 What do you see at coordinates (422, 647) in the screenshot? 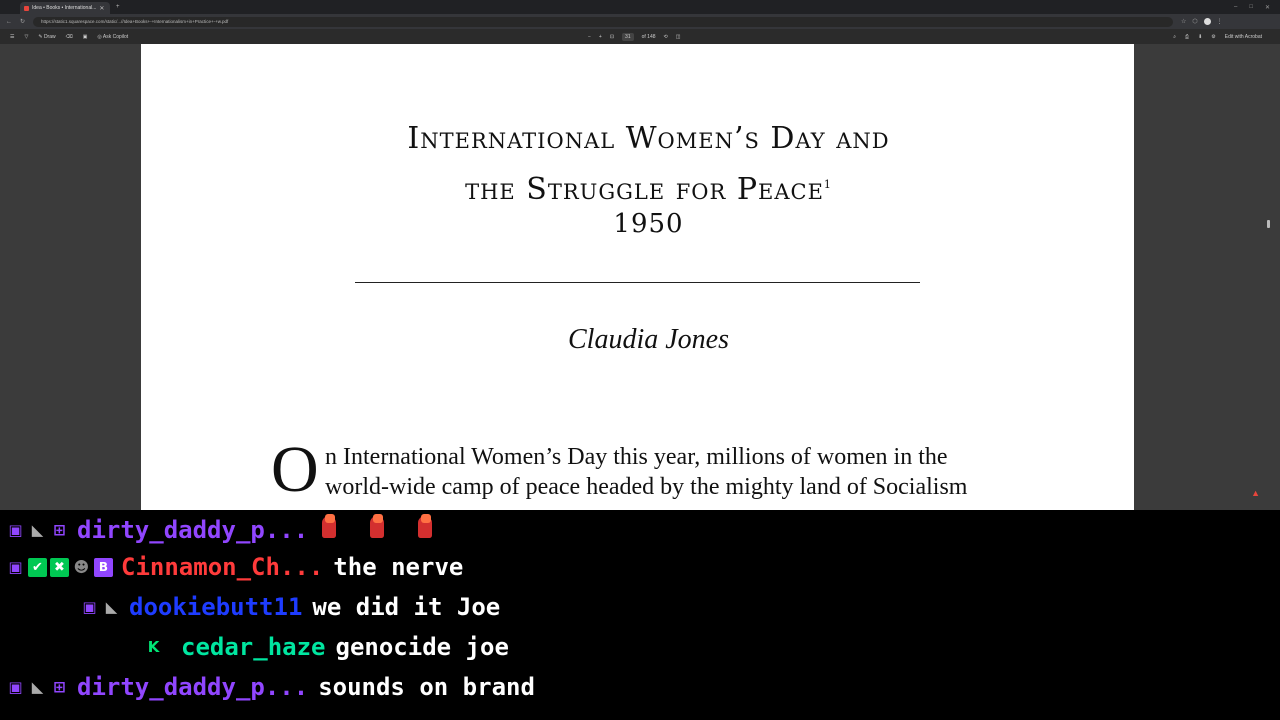
I see `chat-text: genocide joe` at bounding box center [422, 647].